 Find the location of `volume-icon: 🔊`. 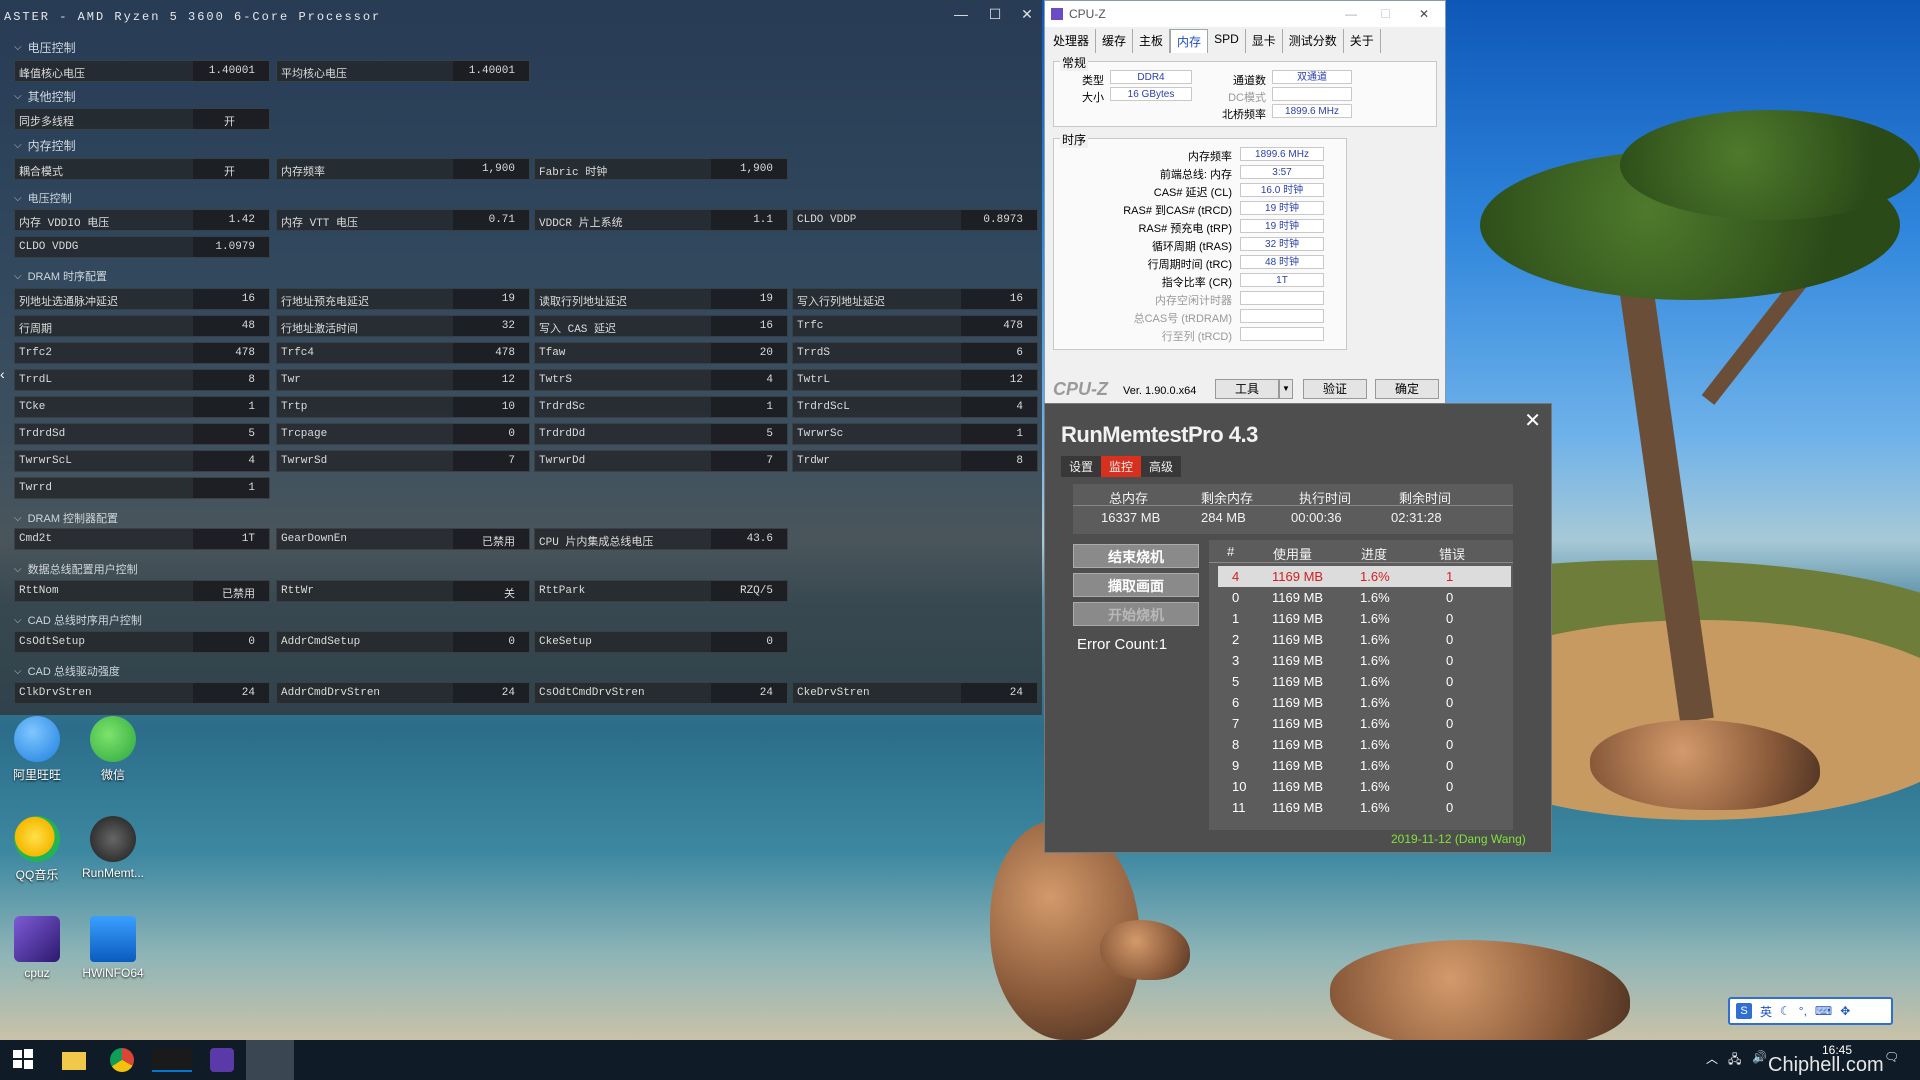

volume-icon: 🔊 is located at coordinates (1759, 1057).